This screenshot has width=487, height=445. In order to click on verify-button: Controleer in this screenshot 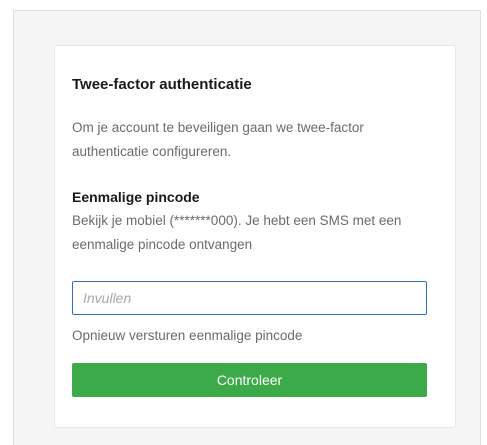, I will do `click(249, 380)`.